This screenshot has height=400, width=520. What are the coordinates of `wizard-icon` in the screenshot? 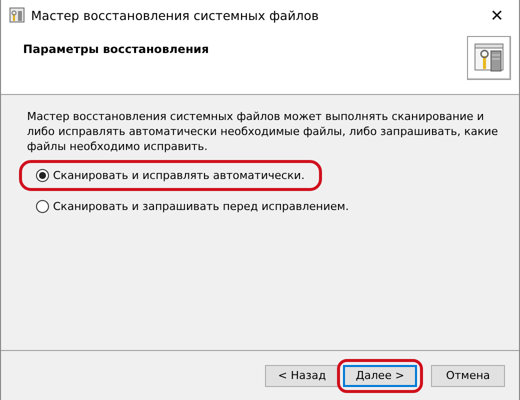 It's located at (17, 15).